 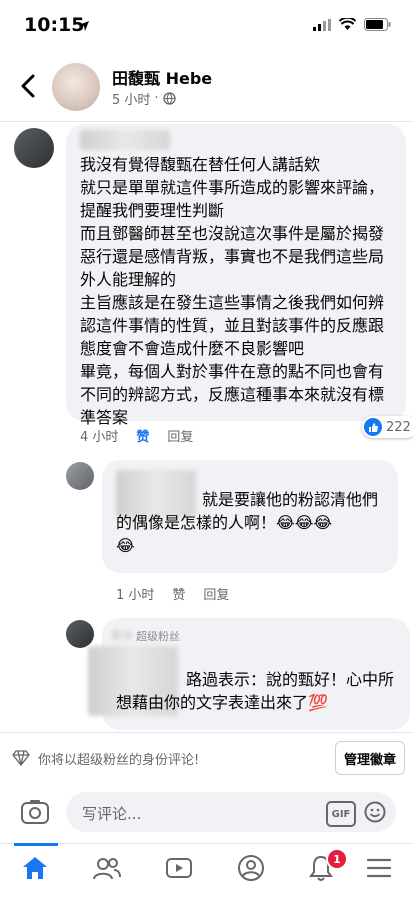 I want to click on active-tab-indicator, so click(x=36, y=844).